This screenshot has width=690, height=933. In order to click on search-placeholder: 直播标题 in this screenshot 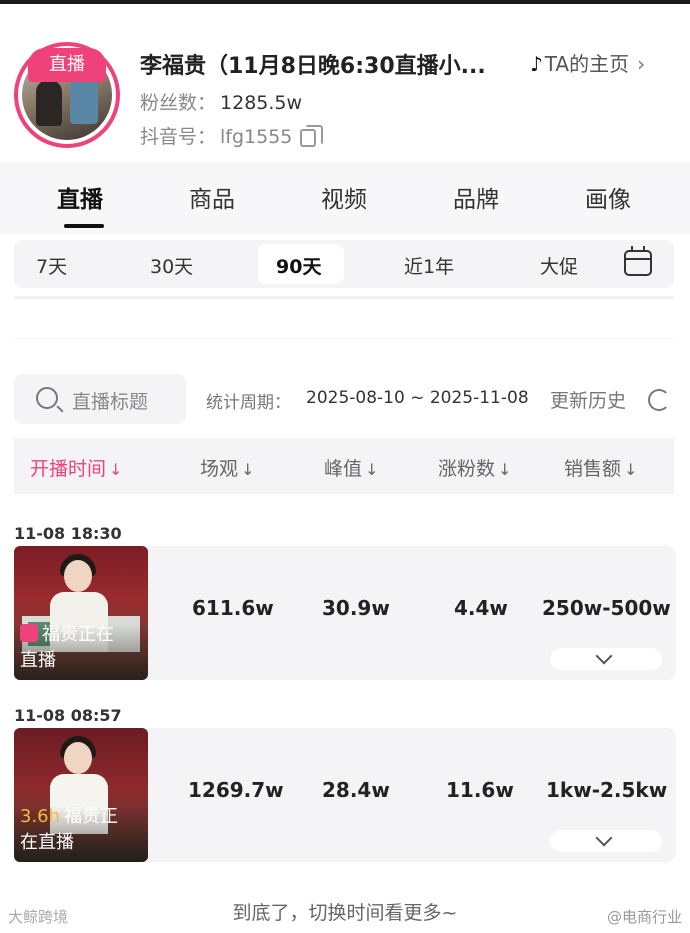, I will do `click(110, 402)`.